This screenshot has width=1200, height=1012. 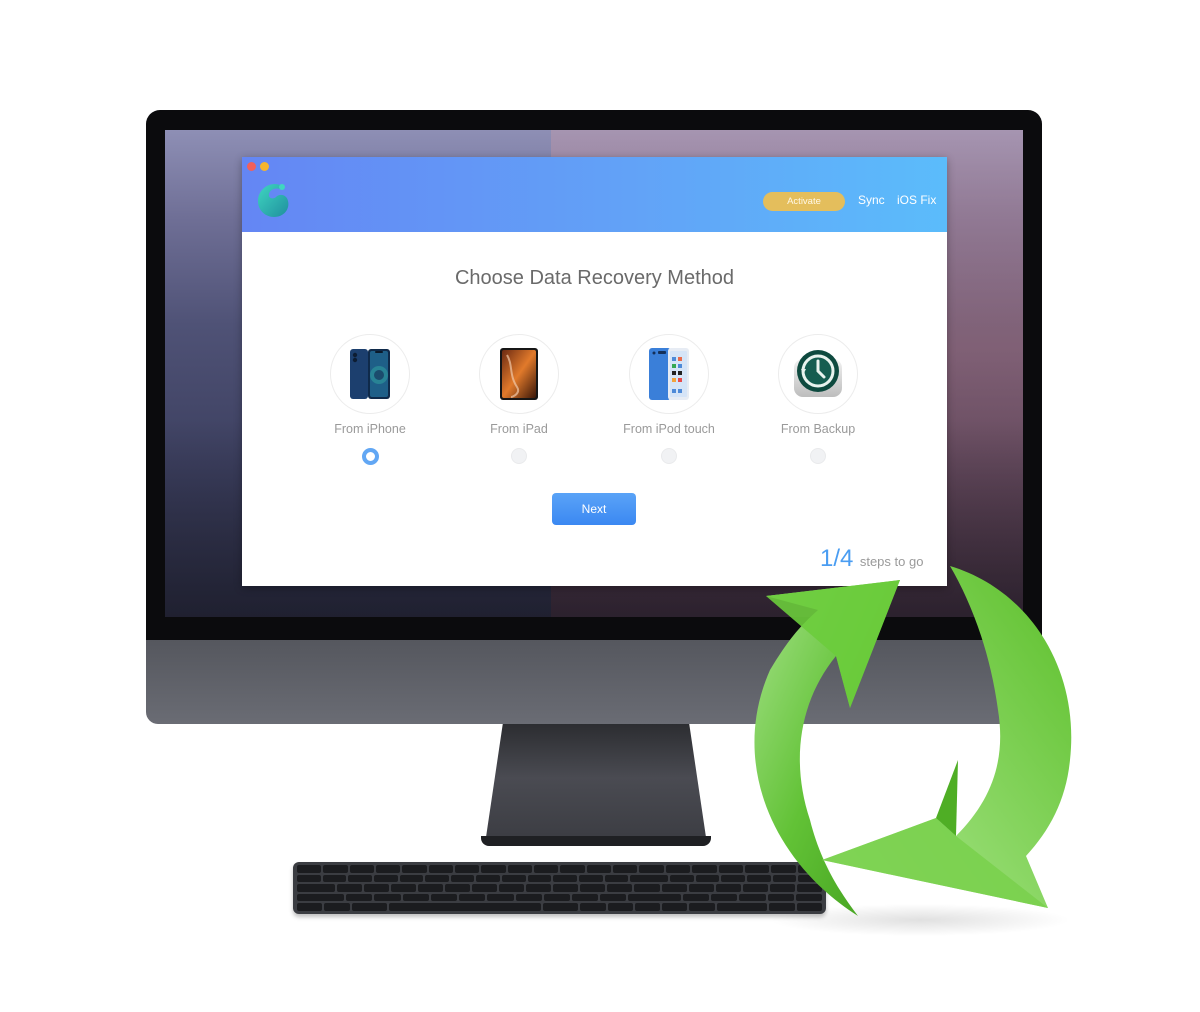 I want to click on nav-ios-fix-link: iOS Fix, so click(x=916, y=200).